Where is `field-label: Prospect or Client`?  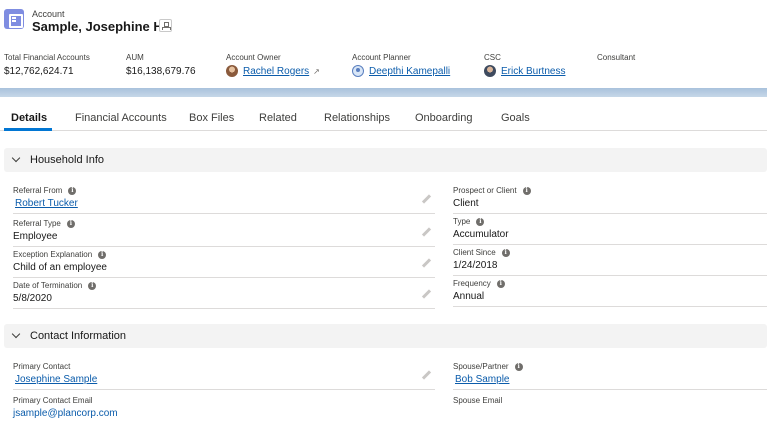
field-label: Prospect or Client is located at coordinates (485, 190).